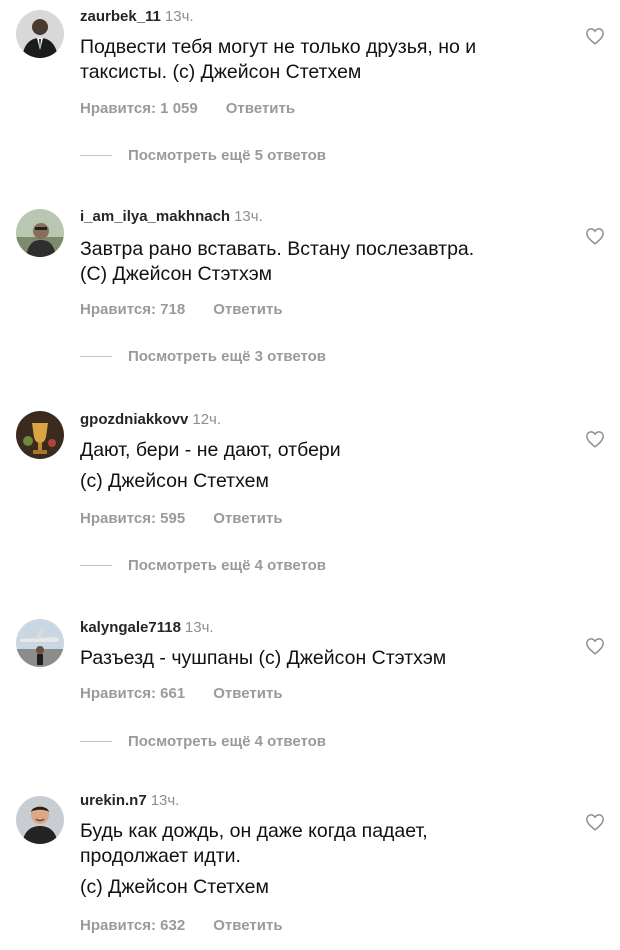  What do you see at coordinates (132, 518) in the screenshot?
I see `like-count: Нравится: 595` at bounding box center [132, 518].